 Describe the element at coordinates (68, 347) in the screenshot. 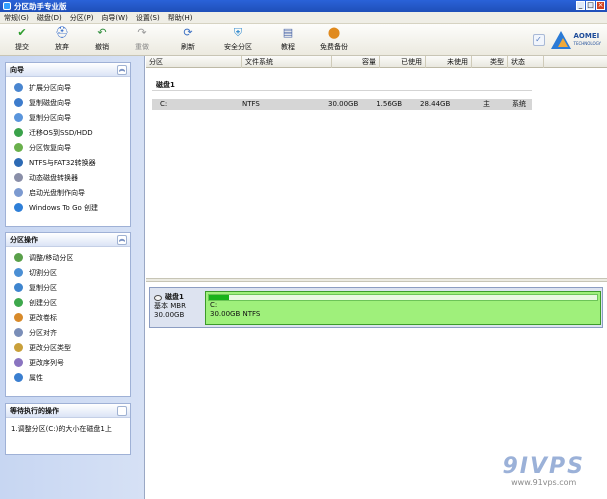

I see `op-change-type: 更改分区类型` at that location.